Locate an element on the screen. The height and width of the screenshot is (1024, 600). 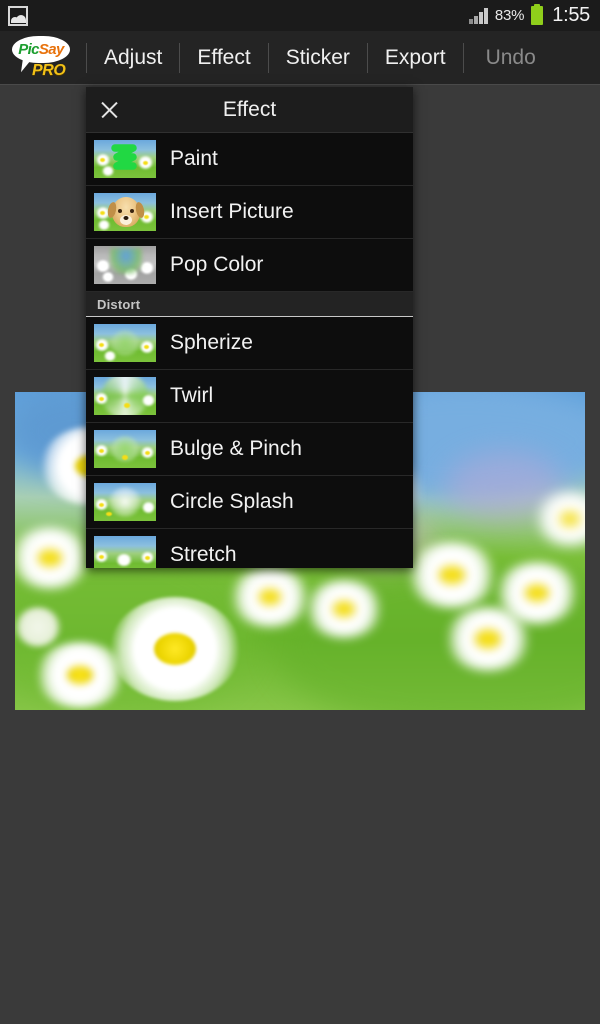
toolbar-item-export: Export is located at coordinates (415, 57).